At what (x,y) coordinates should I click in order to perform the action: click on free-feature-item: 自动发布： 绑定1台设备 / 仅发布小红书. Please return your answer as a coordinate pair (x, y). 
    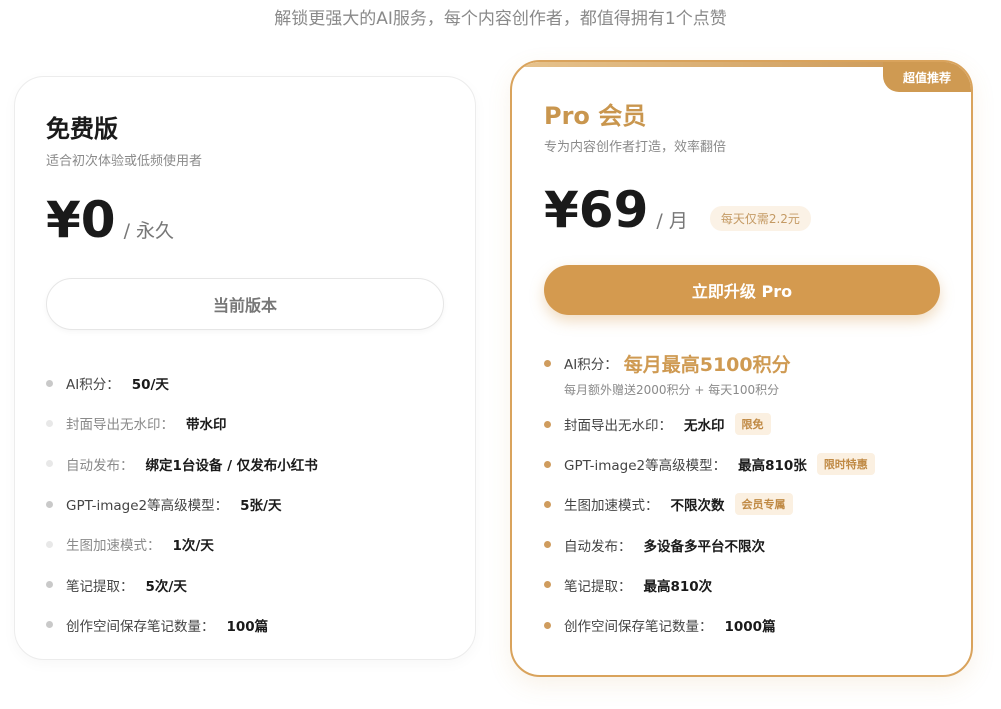
    Looking at the image, I should click on (182, 464).